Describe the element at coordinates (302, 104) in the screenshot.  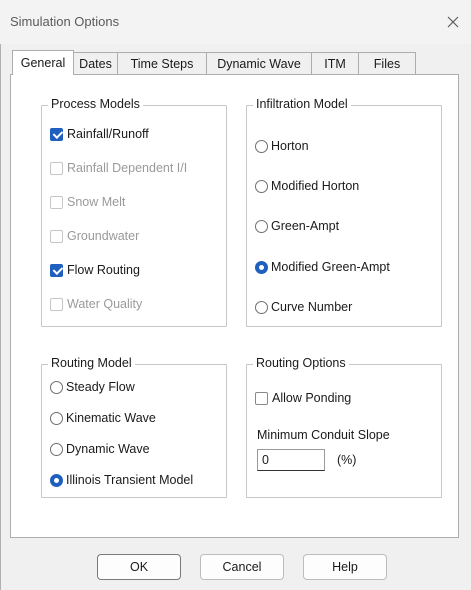
I see `infiltration-model-legend: Infiltration Model` at that location.